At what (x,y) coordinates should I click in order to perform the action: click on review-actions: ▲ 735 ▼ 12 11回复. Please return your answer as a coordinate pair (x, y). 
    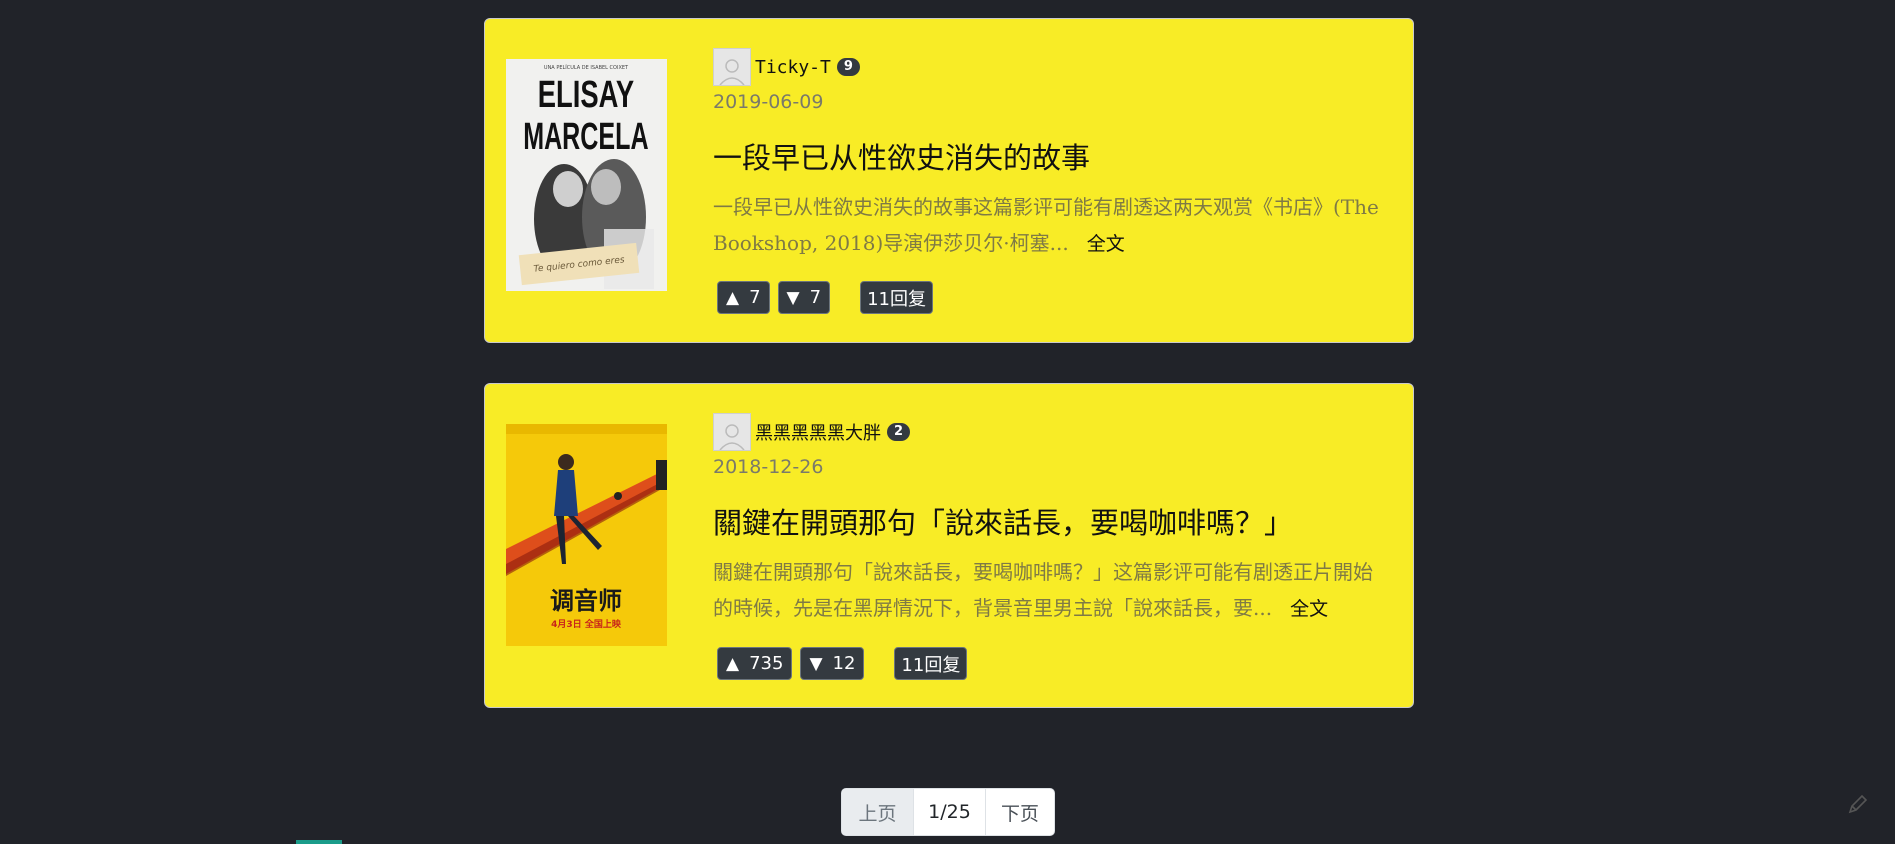
    Looking at the image, I should click on (846, 663).